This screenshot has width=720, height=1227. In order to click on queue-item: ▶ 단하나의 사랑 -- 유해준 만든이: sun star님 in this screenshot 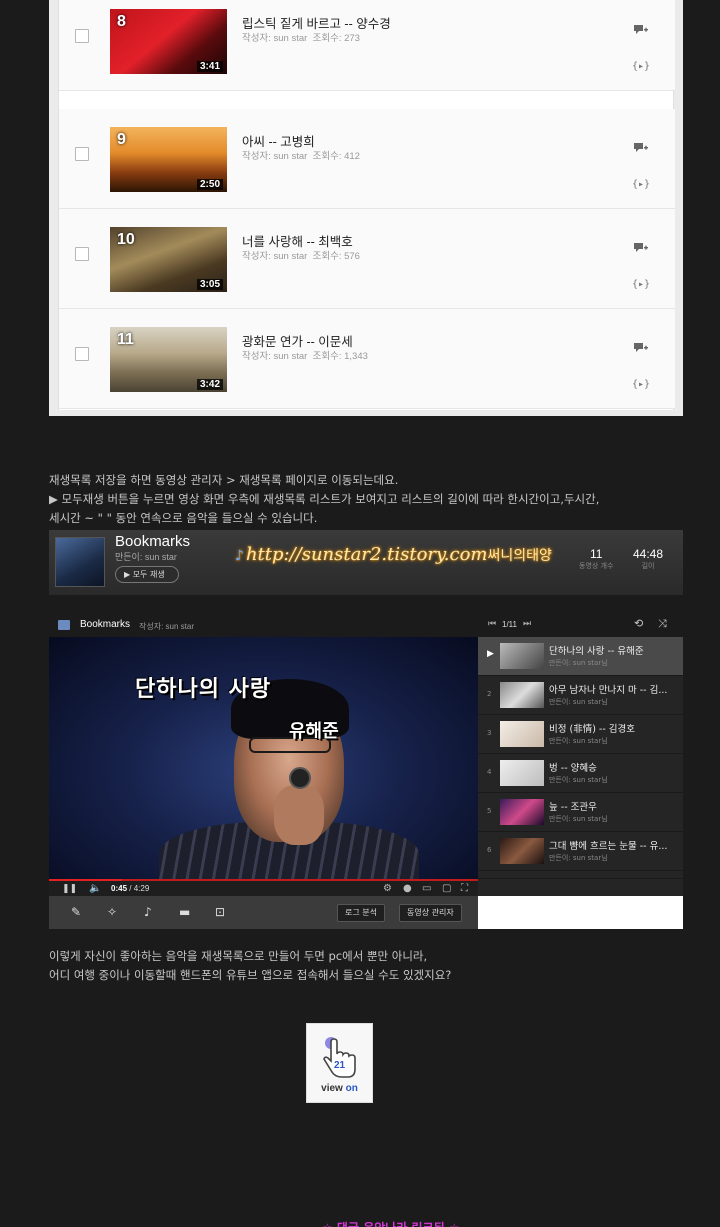, I will do `click(580, 656)`.